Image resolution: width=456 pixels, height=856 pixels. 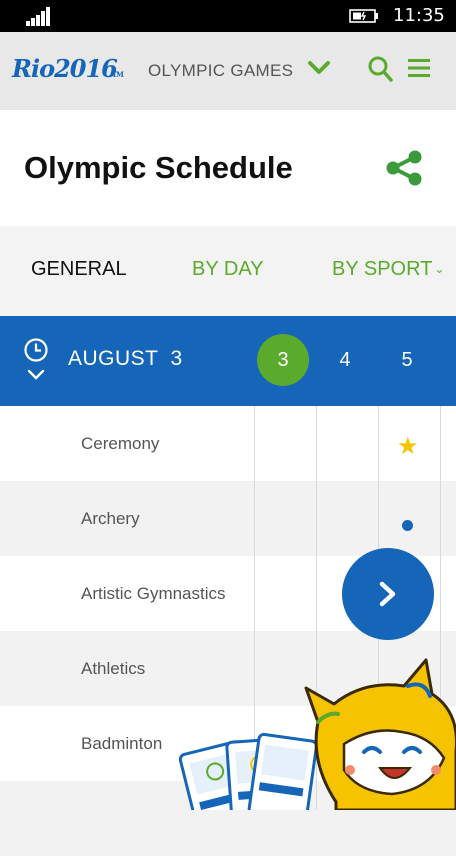 What do you see at coordinates (36, 361) in the screenshot?
I see `clock-icon` at bounding box center [36, 361].